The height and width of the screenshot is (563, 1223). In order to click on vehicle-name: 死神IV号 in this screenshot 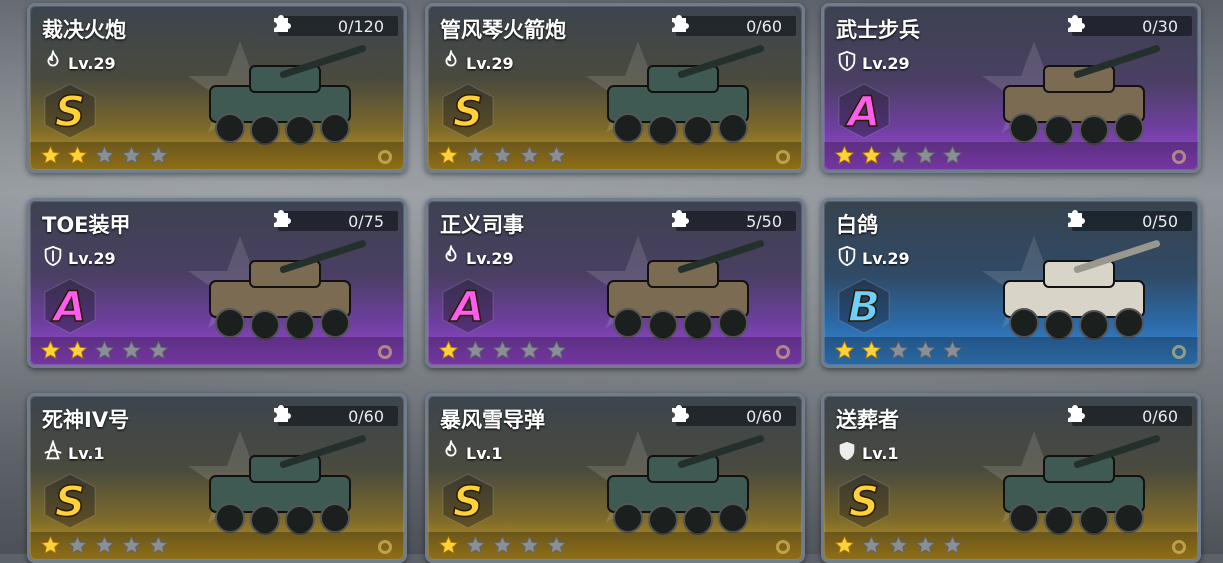, I will do `click(86, 420)`.